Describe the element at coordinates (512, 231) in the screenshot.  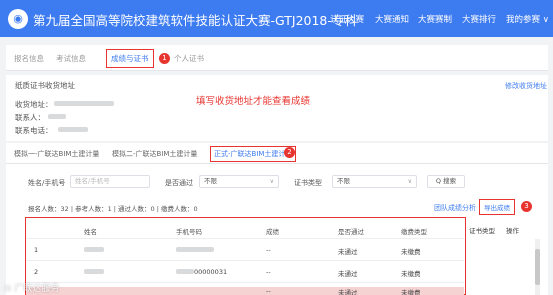
I see `col-header-actions: 操作` at that location.